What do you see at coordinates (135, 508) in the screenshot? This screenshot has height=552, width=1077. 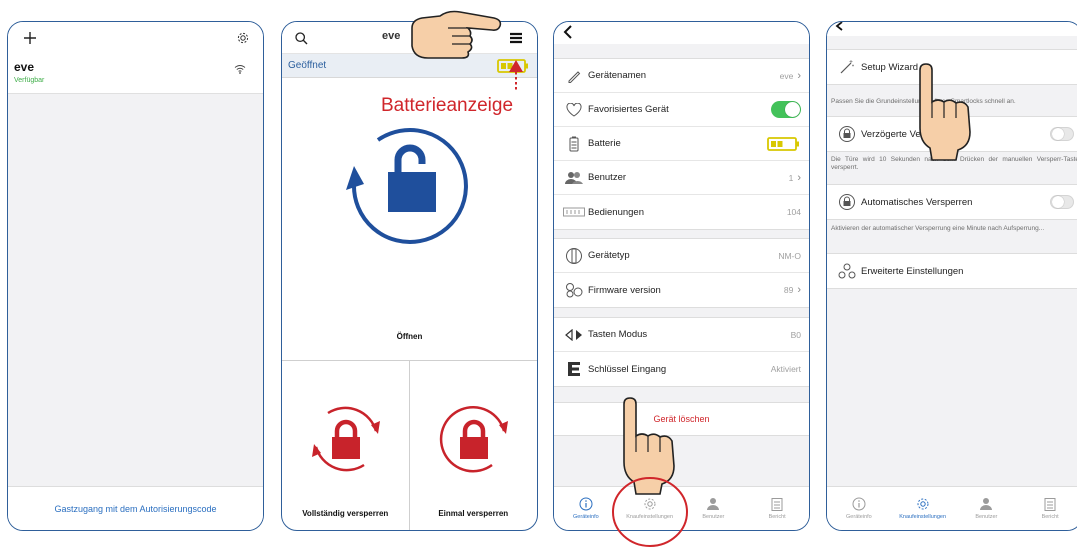 I see `guest-access-link: Gastzugang mit dem Autorisierungscode` at bounding box center [135, 508].